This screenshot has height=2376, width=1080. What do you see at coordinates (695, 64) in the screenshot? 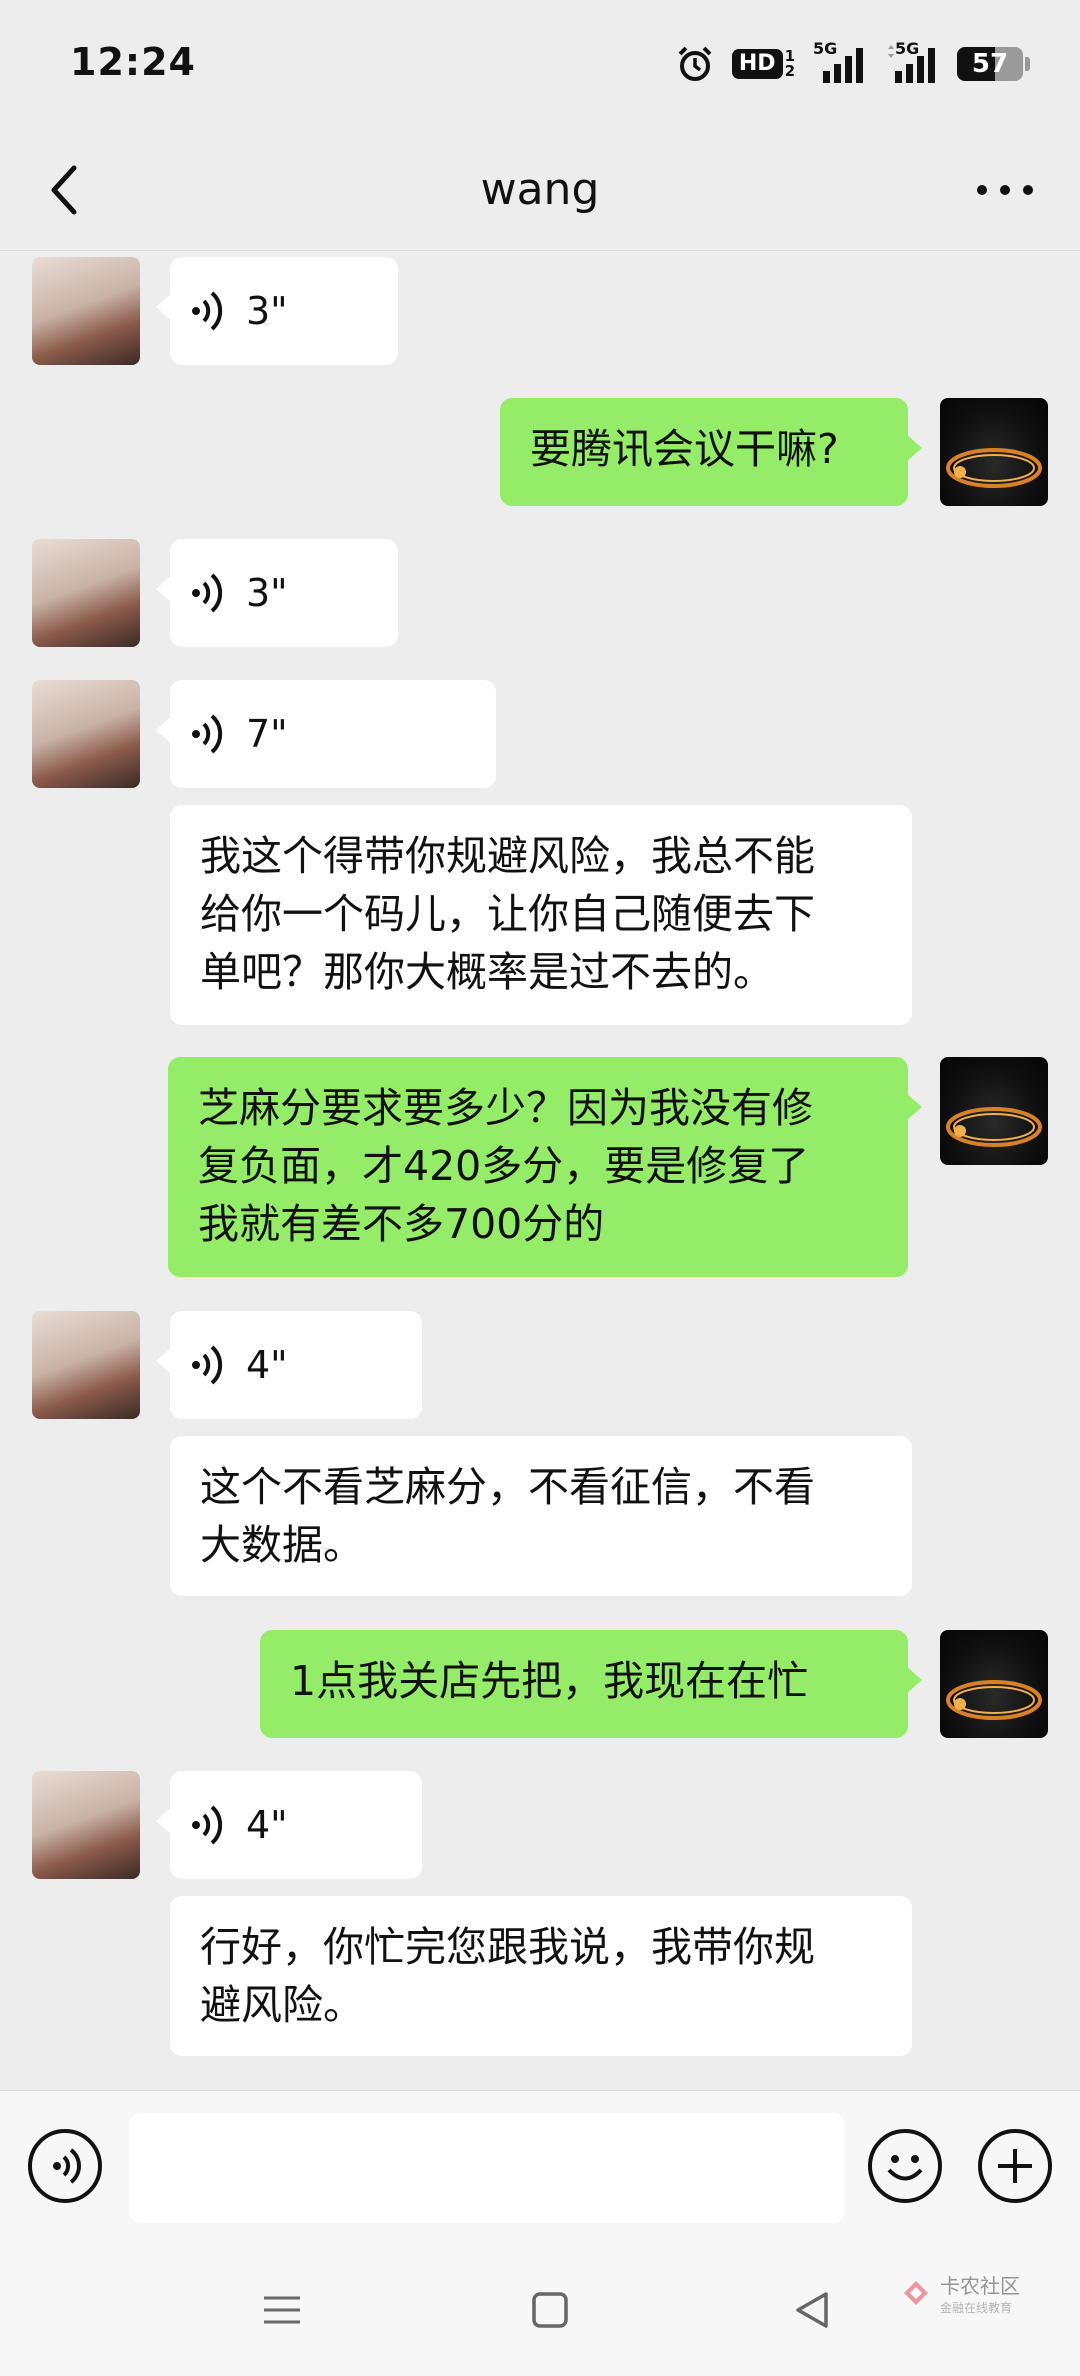
I see `alarm-icon` at bounding box center [695, 64].